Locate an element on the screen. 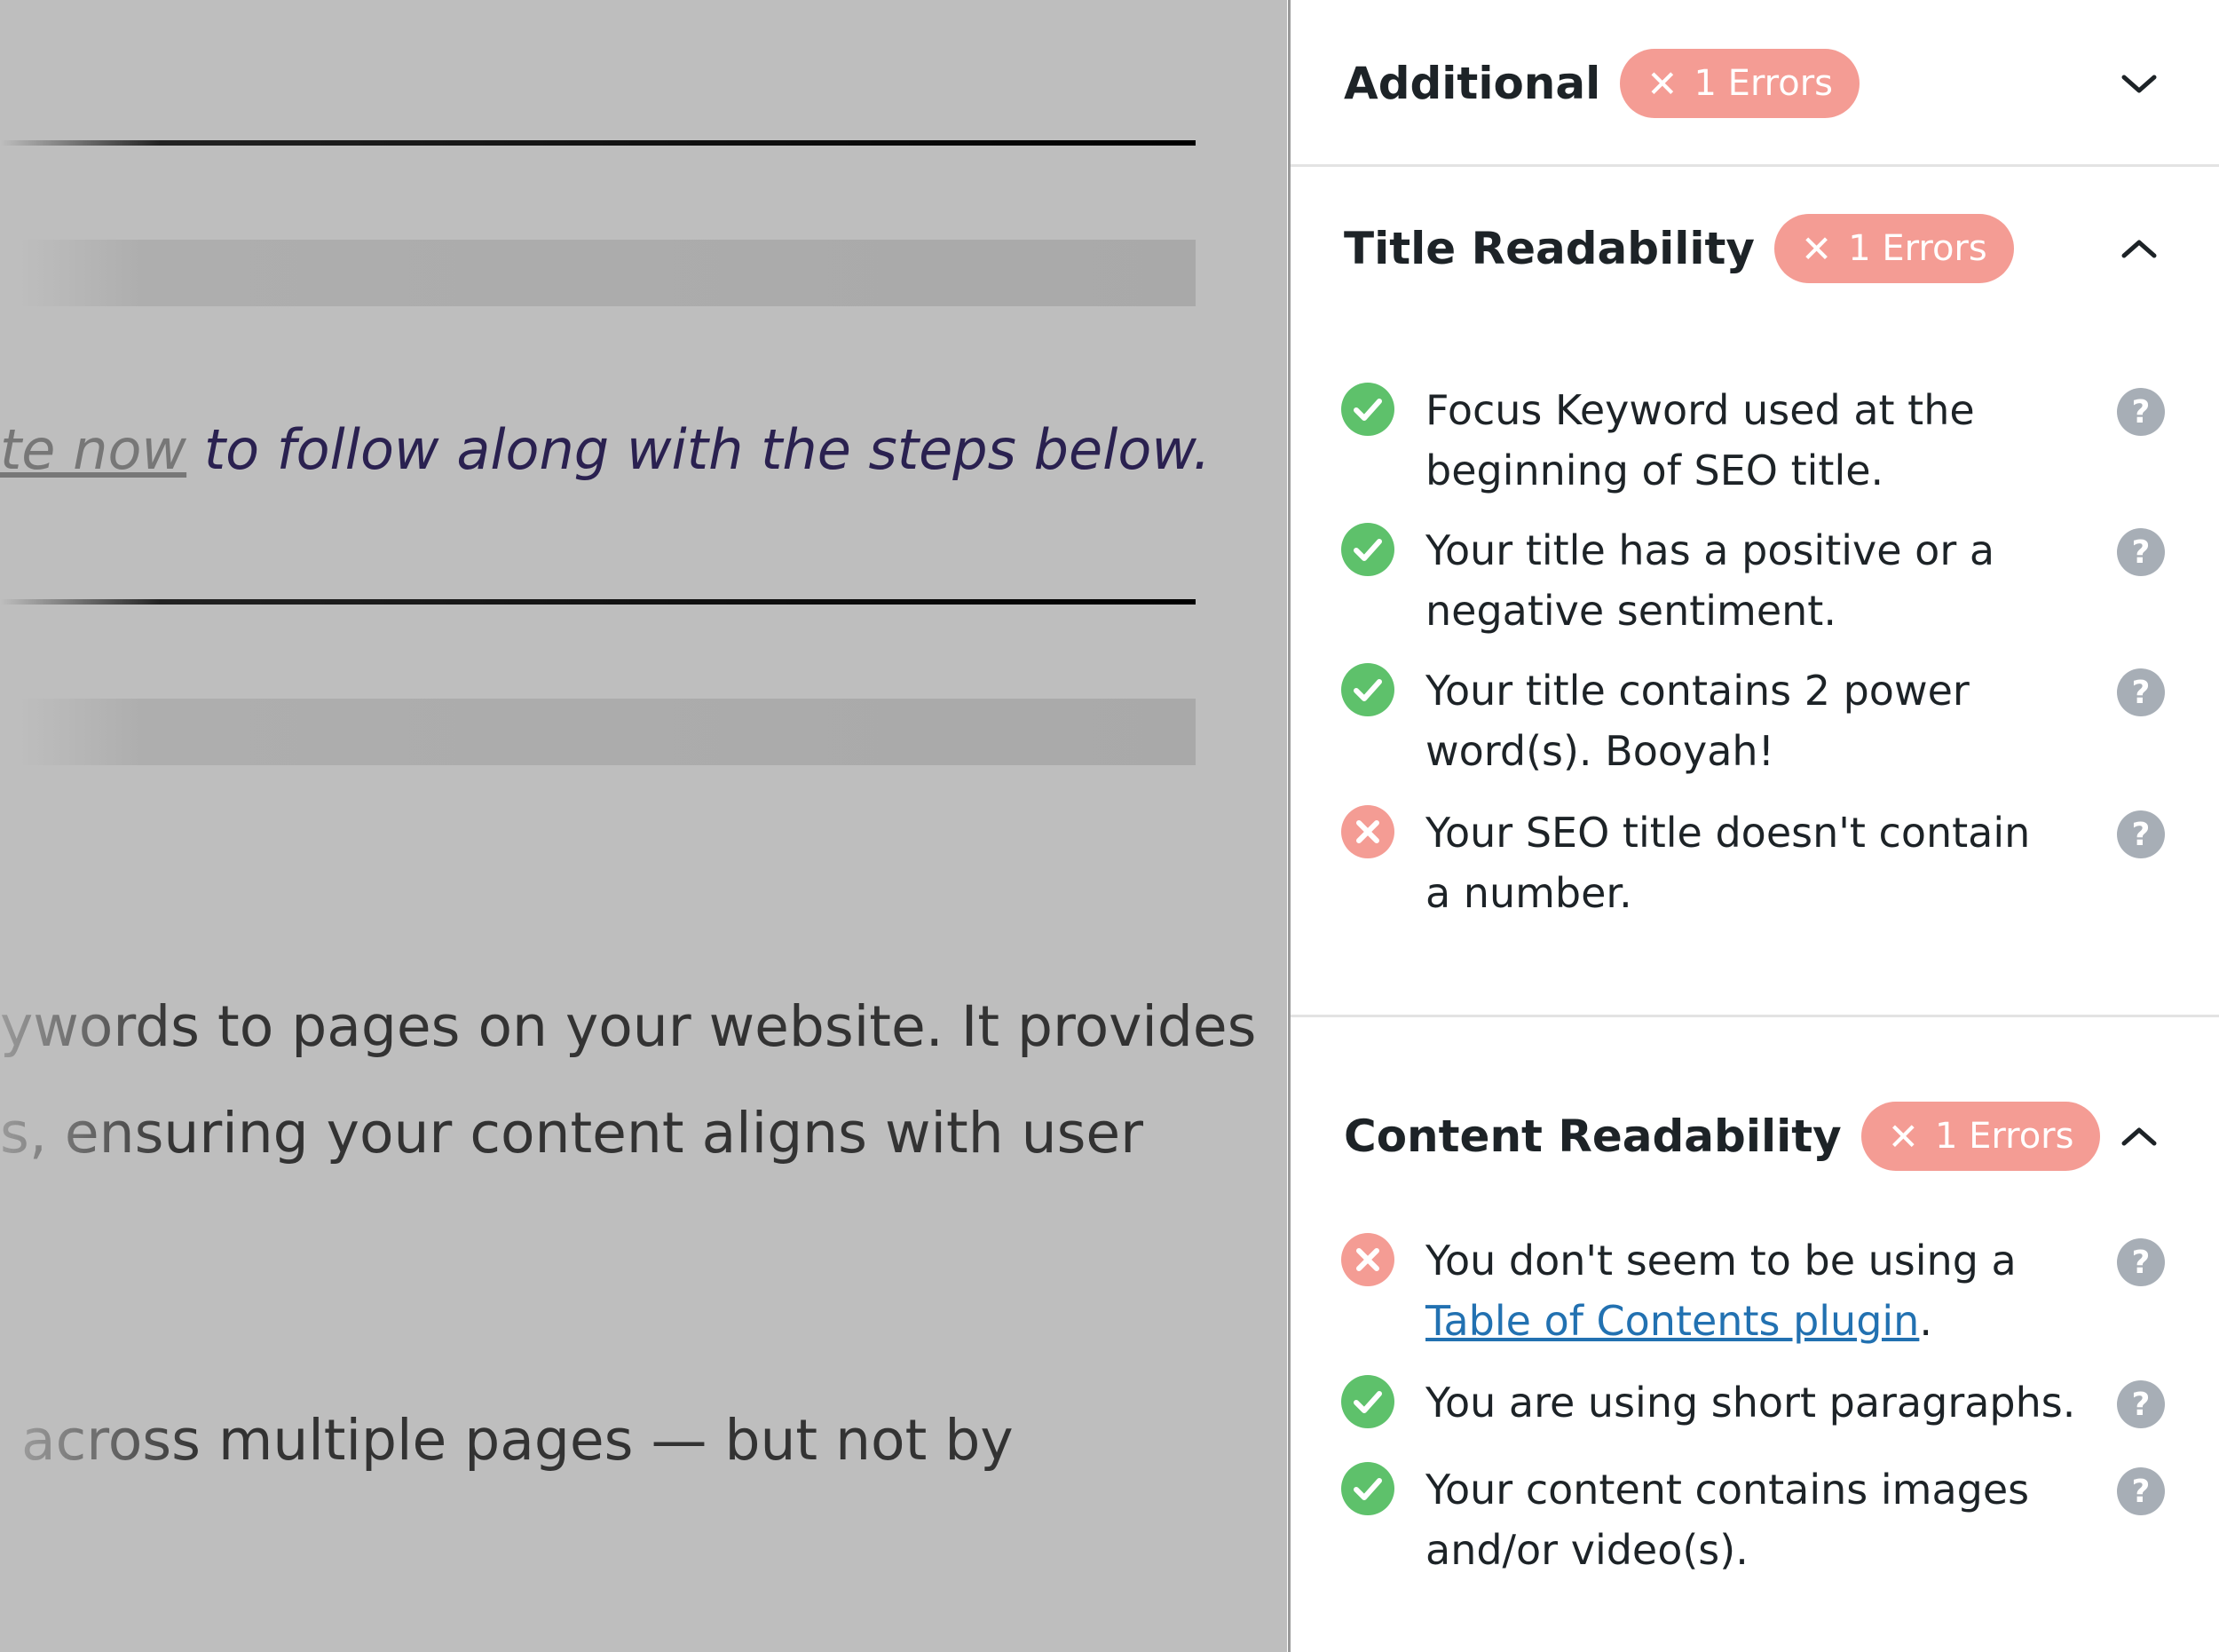 Image resolution: width=2219 pixels, height=1652 pixels. section-additional: Additional ✕ 1 Errors is located at coordinates (1755, 83).